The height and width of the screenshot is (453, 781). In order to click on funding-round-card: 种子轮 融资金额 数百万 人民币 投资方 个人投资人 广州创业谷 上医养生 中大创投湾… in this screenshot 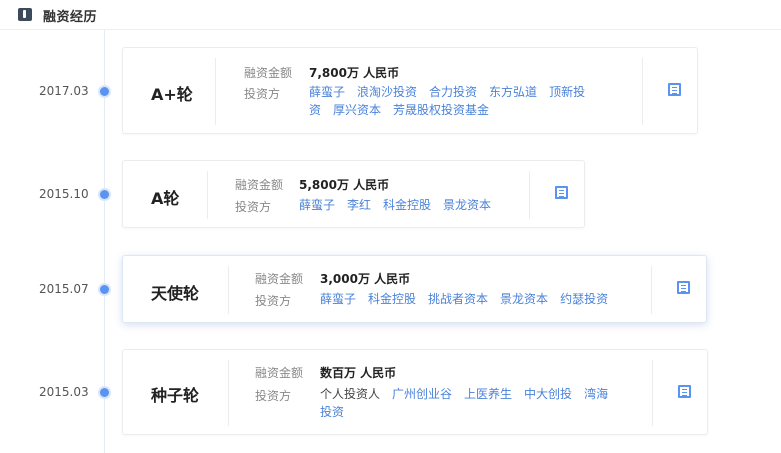, I will do `click(415, 392)`.